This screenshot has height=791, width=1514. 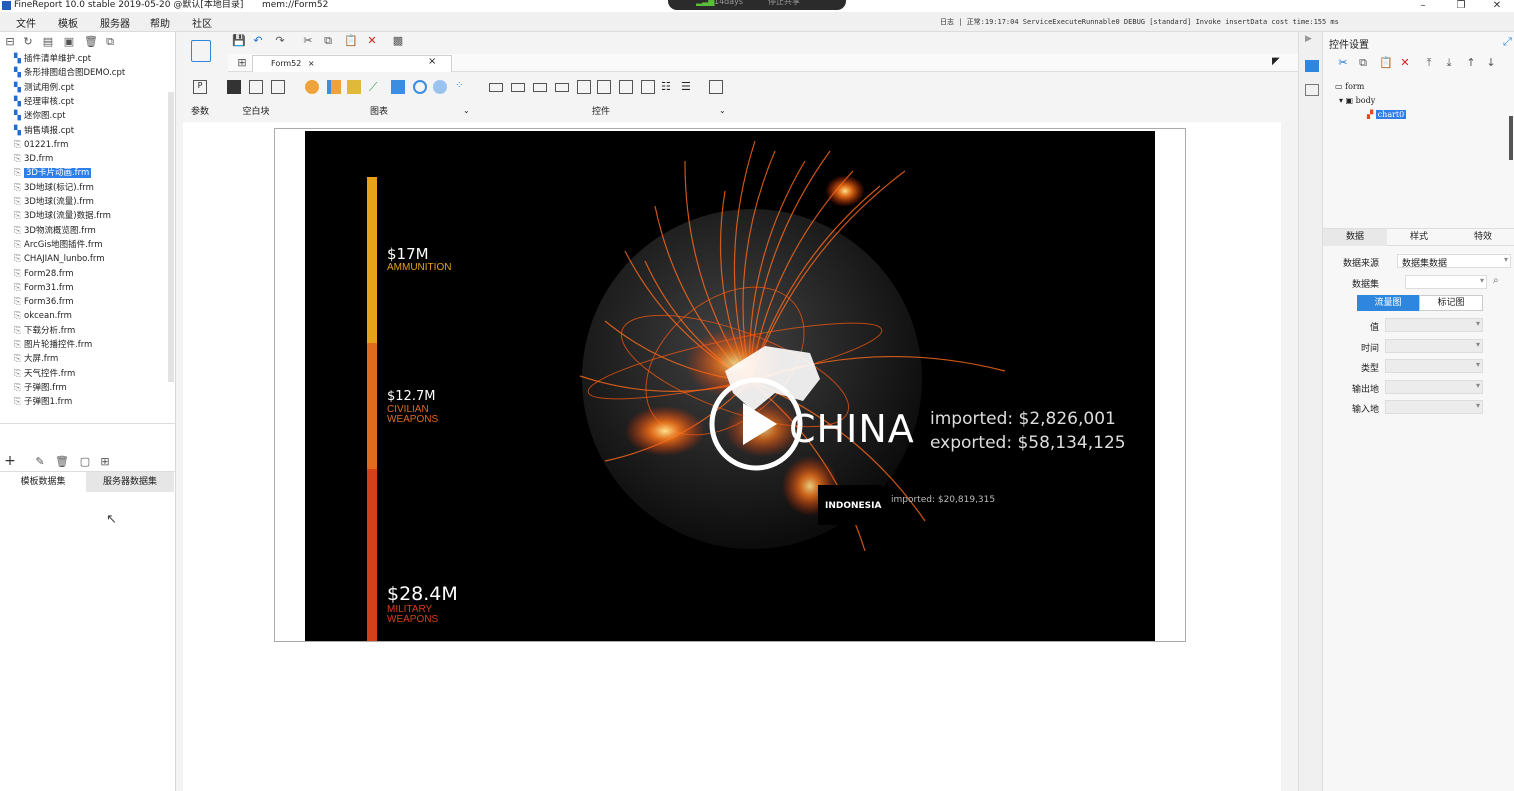 What do you see at coordinates (1349, 86) in the screenshot?
I see `tree-node-form: ▭ form` at bounding box center [1349, 86].